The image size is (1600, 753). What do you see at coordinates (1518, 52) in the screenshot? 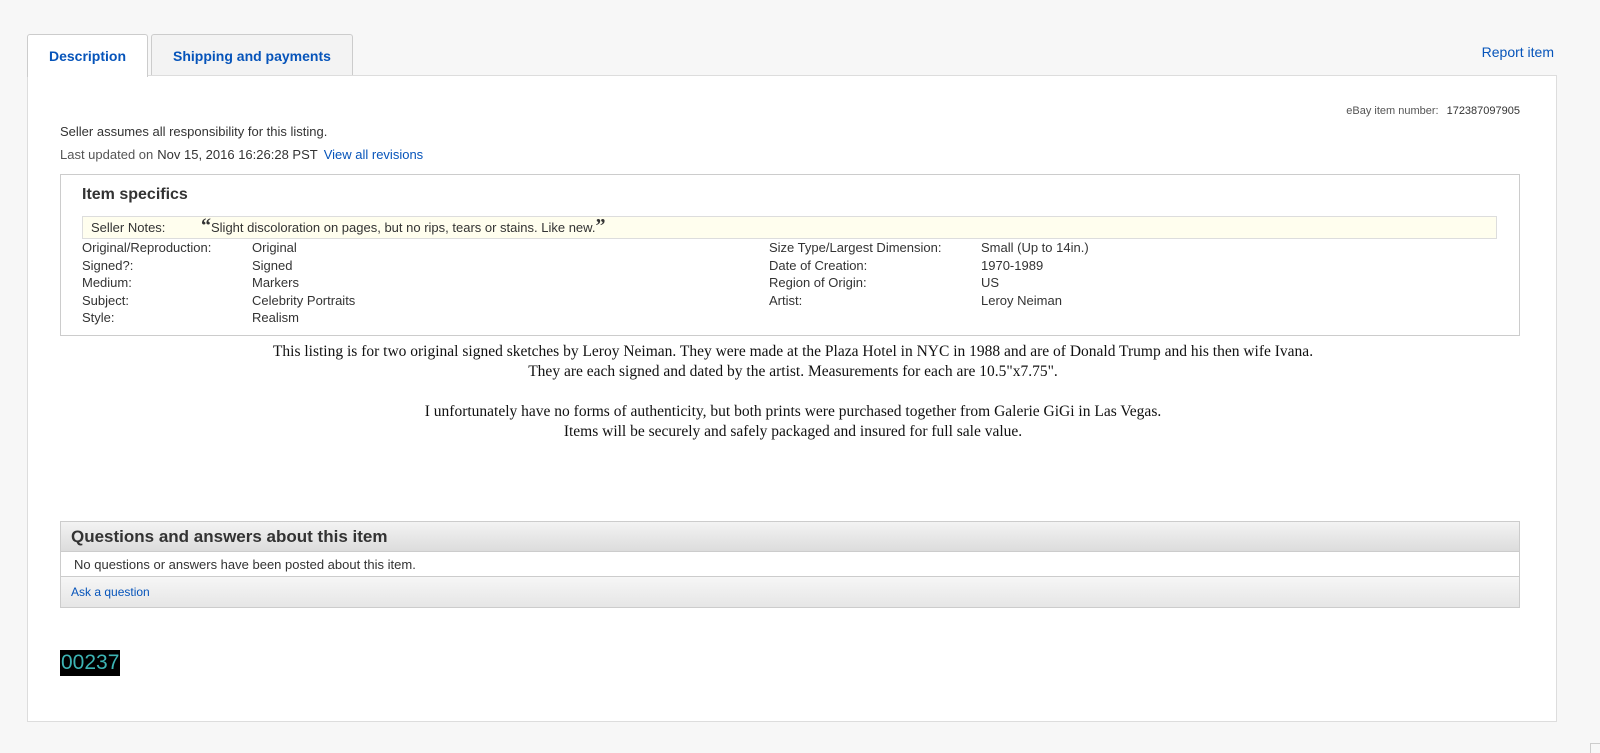
I see `report-item-link: Report item` at bounding box center [1518, 52].